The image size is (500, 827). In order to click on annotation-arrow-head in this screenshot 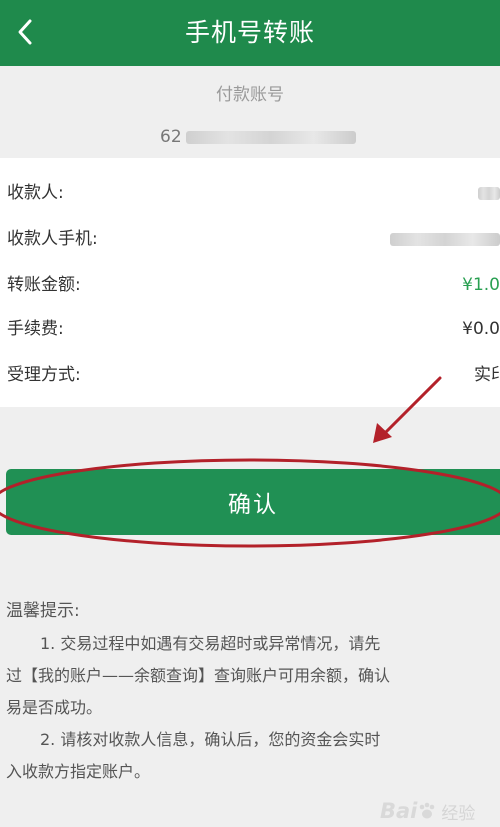, I will do `click(382, 433)`.